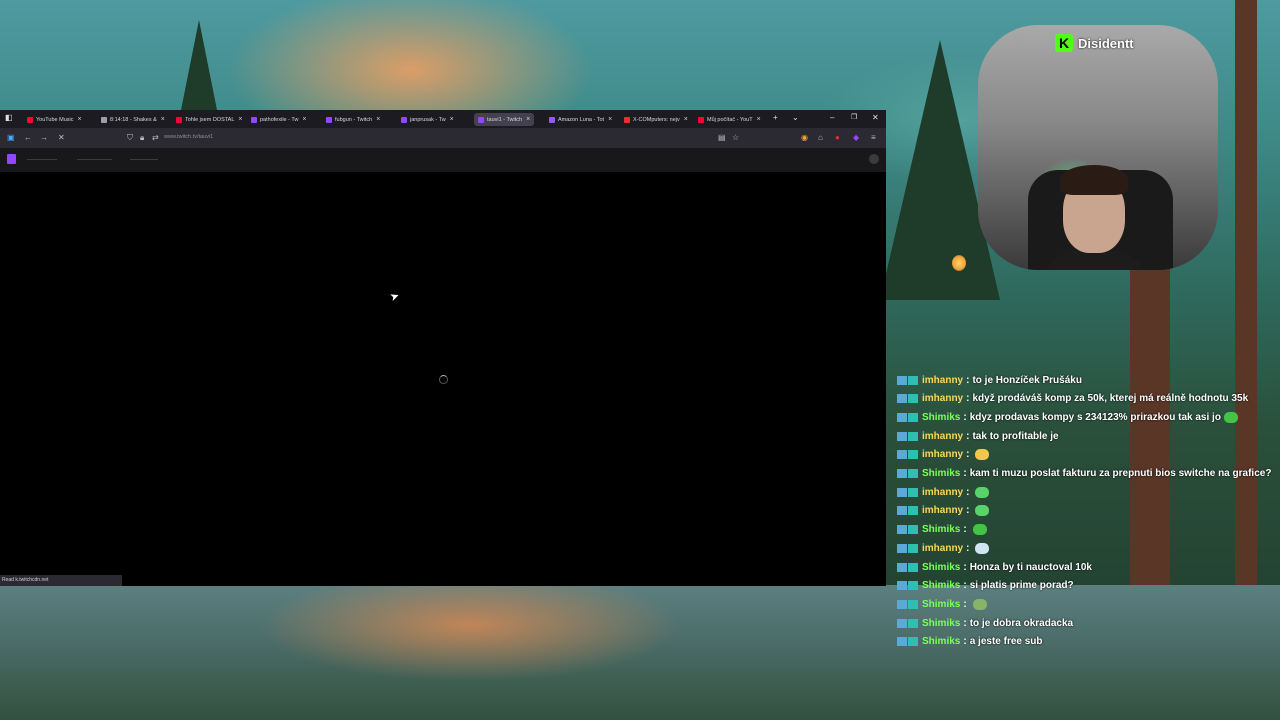 The width and height of the screenshot is (1280, 720). What do you see at coordinates (443, 160) in the screenshot?
I see `twitch-top-nav` at bounding box center [443, 160].